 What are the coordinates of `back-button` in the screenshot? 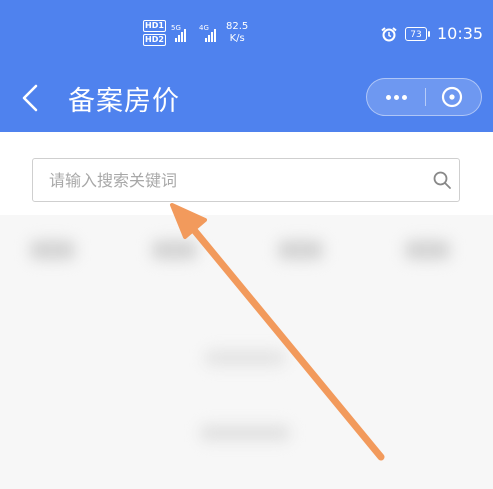 It's located at (31, 98).